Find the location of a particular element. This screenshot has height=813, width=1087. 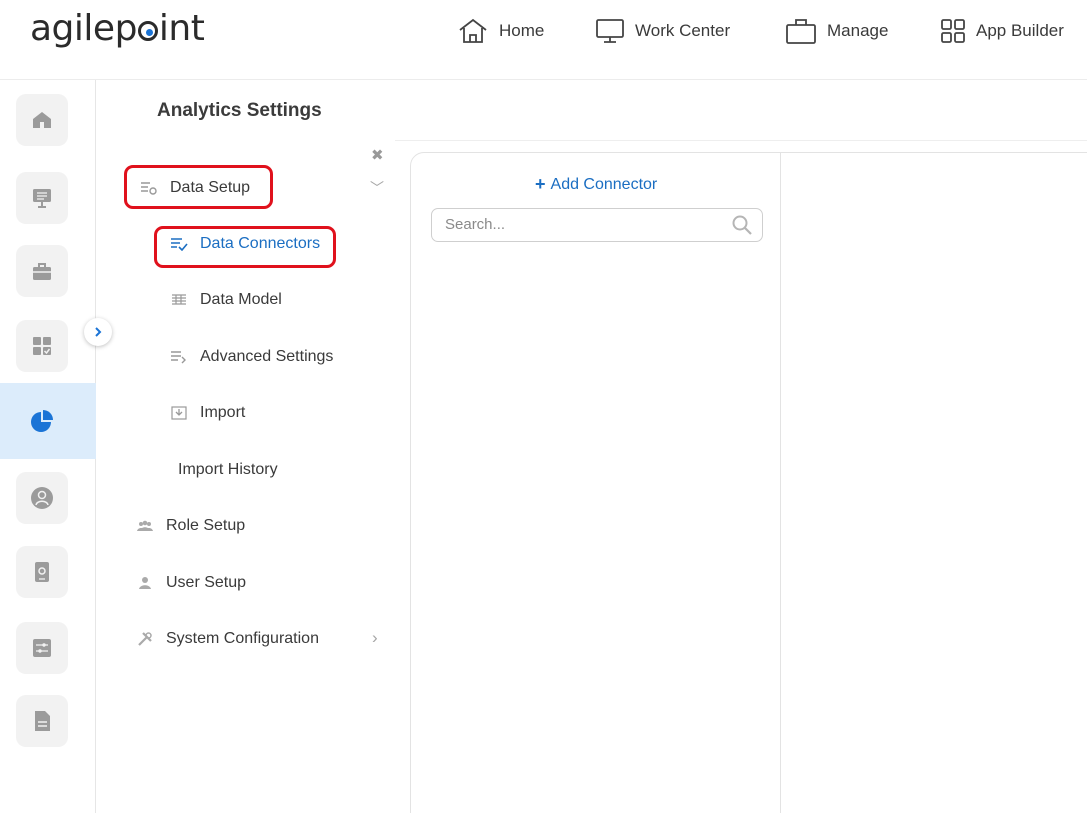

briefcase-icon is located at coordinates (801, 31).